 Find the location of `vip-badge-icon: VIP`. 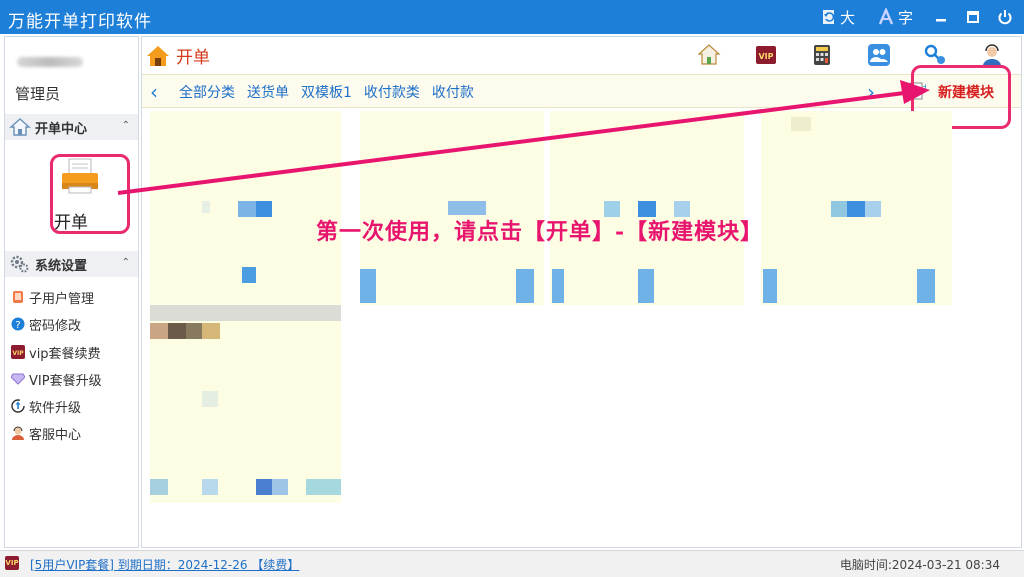

vip-badge-icon: VIP is located at coordinates (12, 563).